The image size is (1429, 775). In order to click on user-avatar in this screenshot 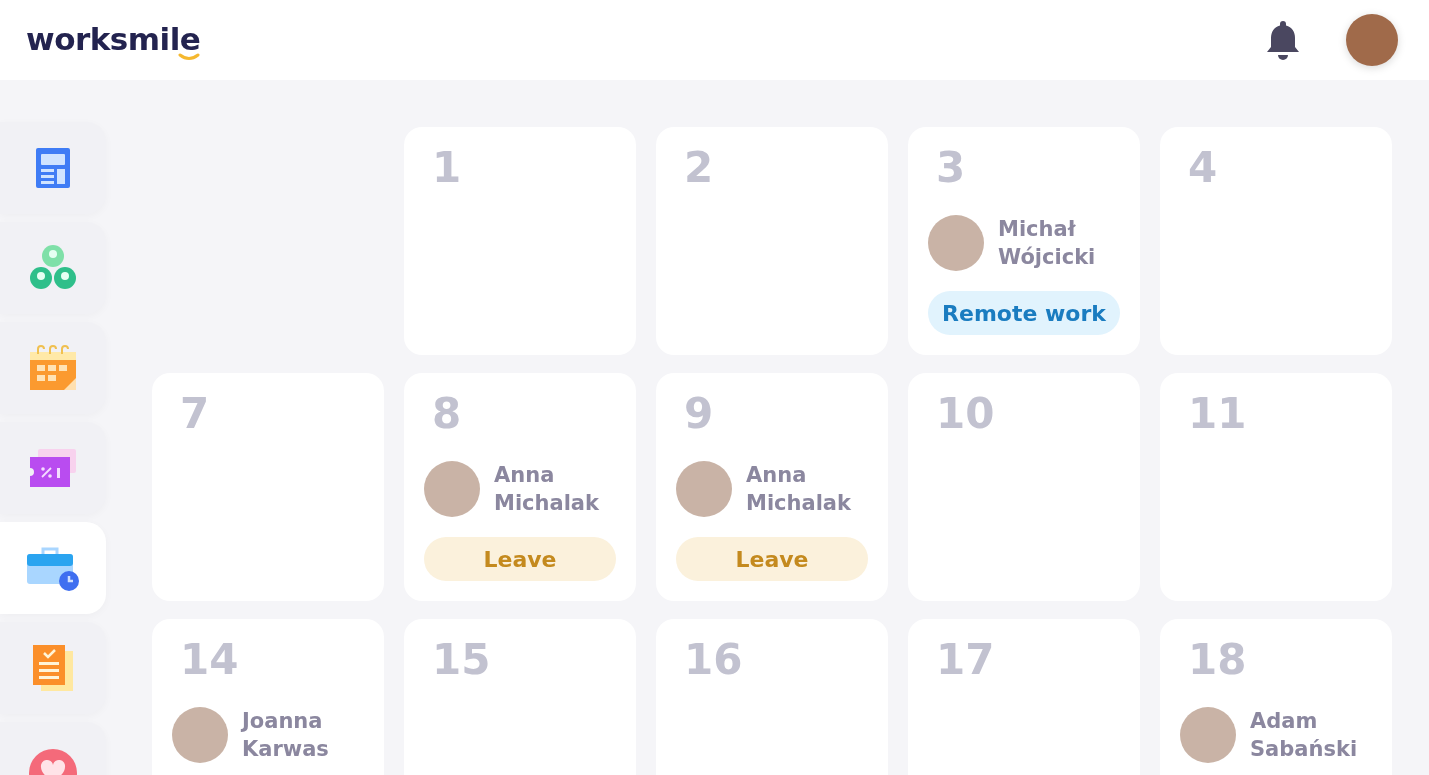, I will do `click(1372, 40)`.